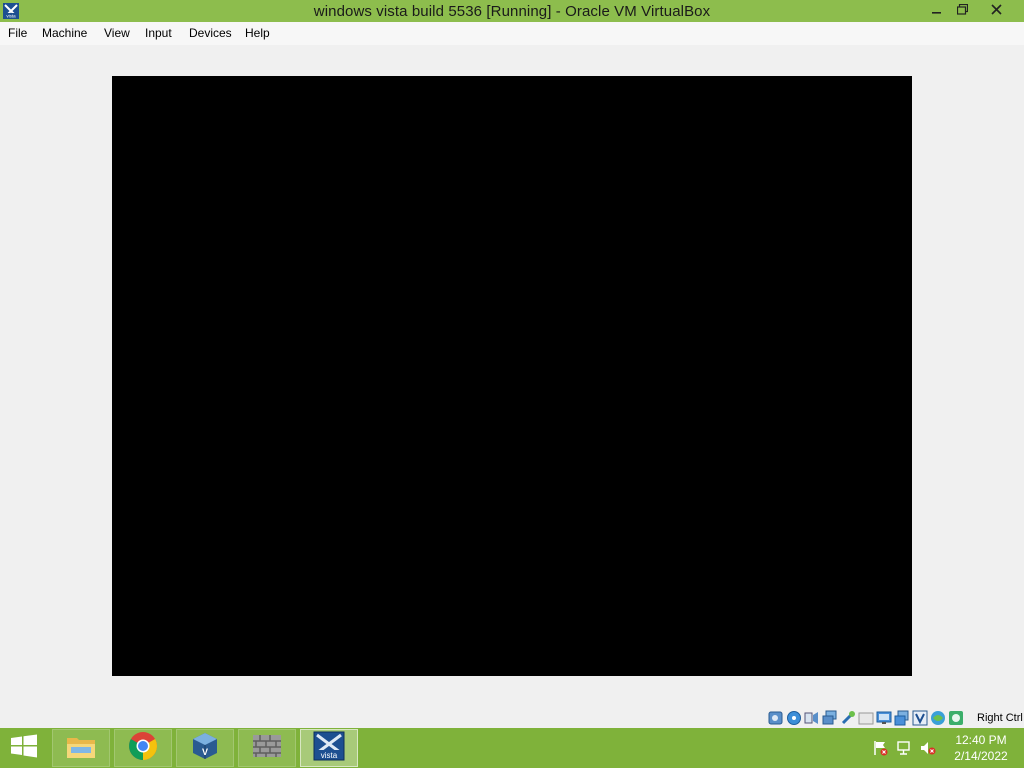  What do you see at coordinates (928, 748) in the screenshot?
I see `volume-muted-icon` at bounding box center [928, 748].